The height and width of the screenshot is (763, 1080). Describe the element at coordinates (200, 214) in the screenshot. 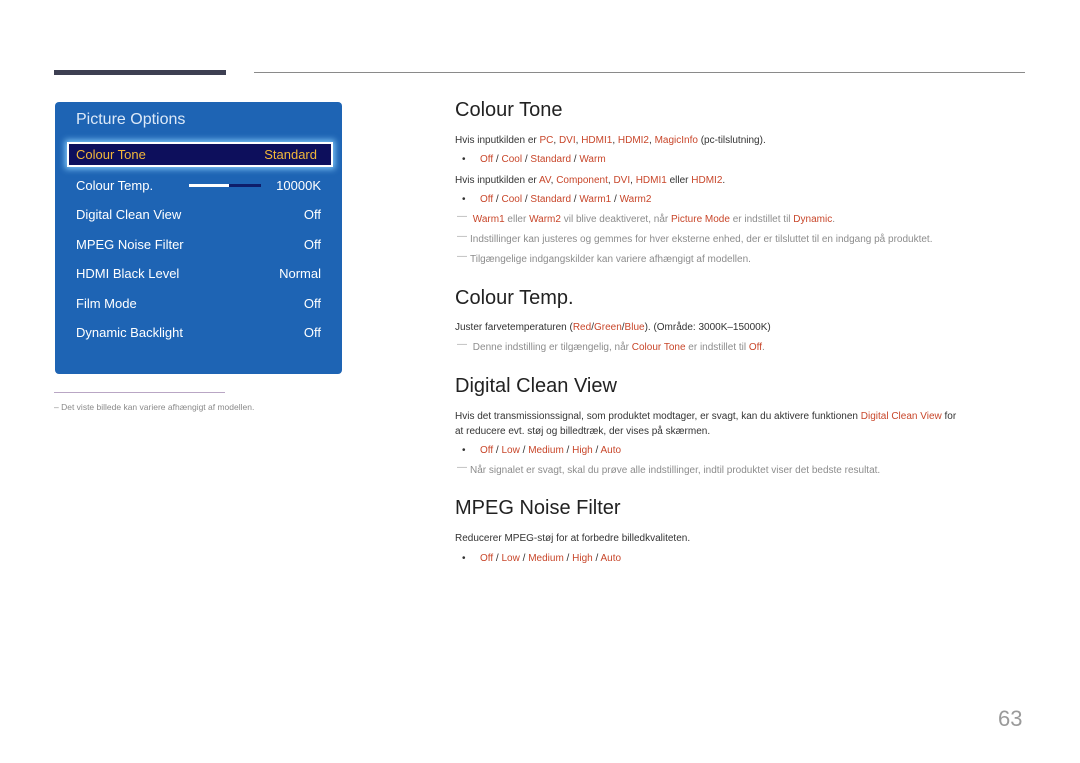

I see `menu-item-digital-clean-view: Digital Clean View Off` at that location.